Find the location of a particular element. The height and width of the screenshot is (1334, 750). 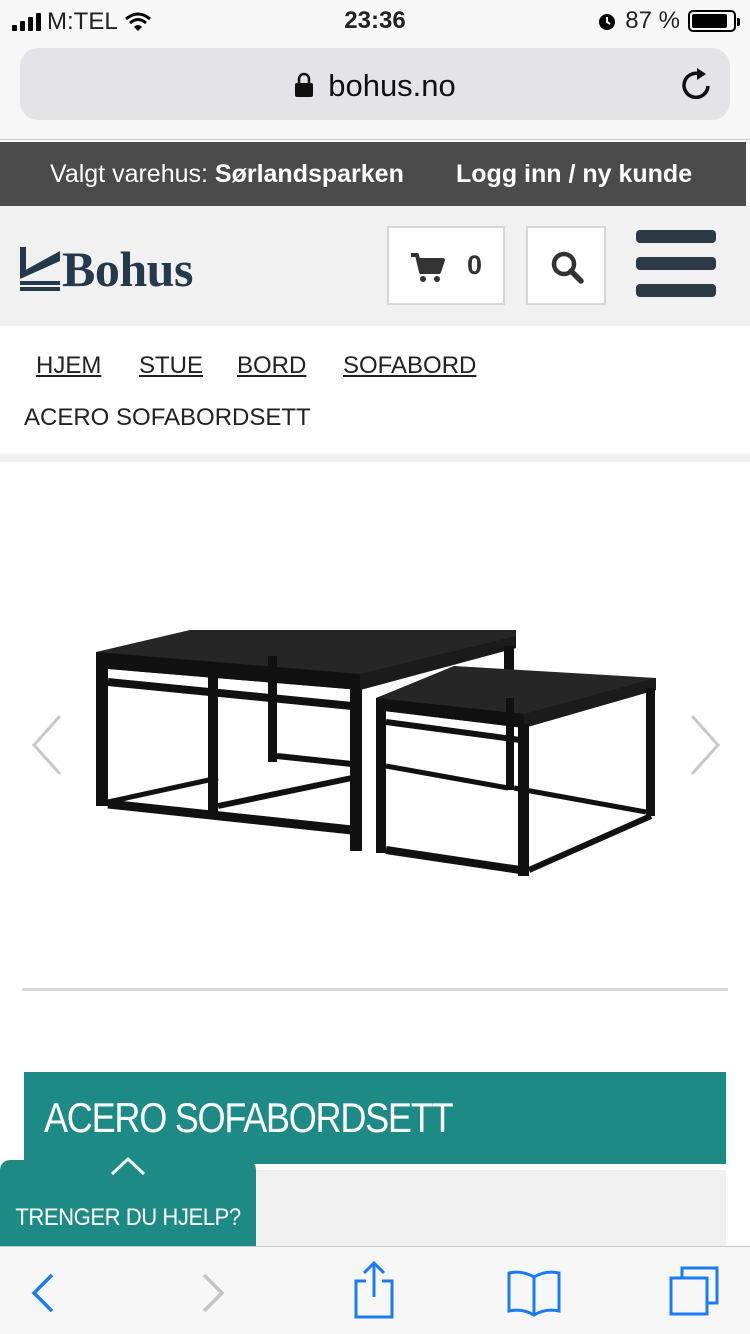

reload-icon is located at coordinates (697, 84).